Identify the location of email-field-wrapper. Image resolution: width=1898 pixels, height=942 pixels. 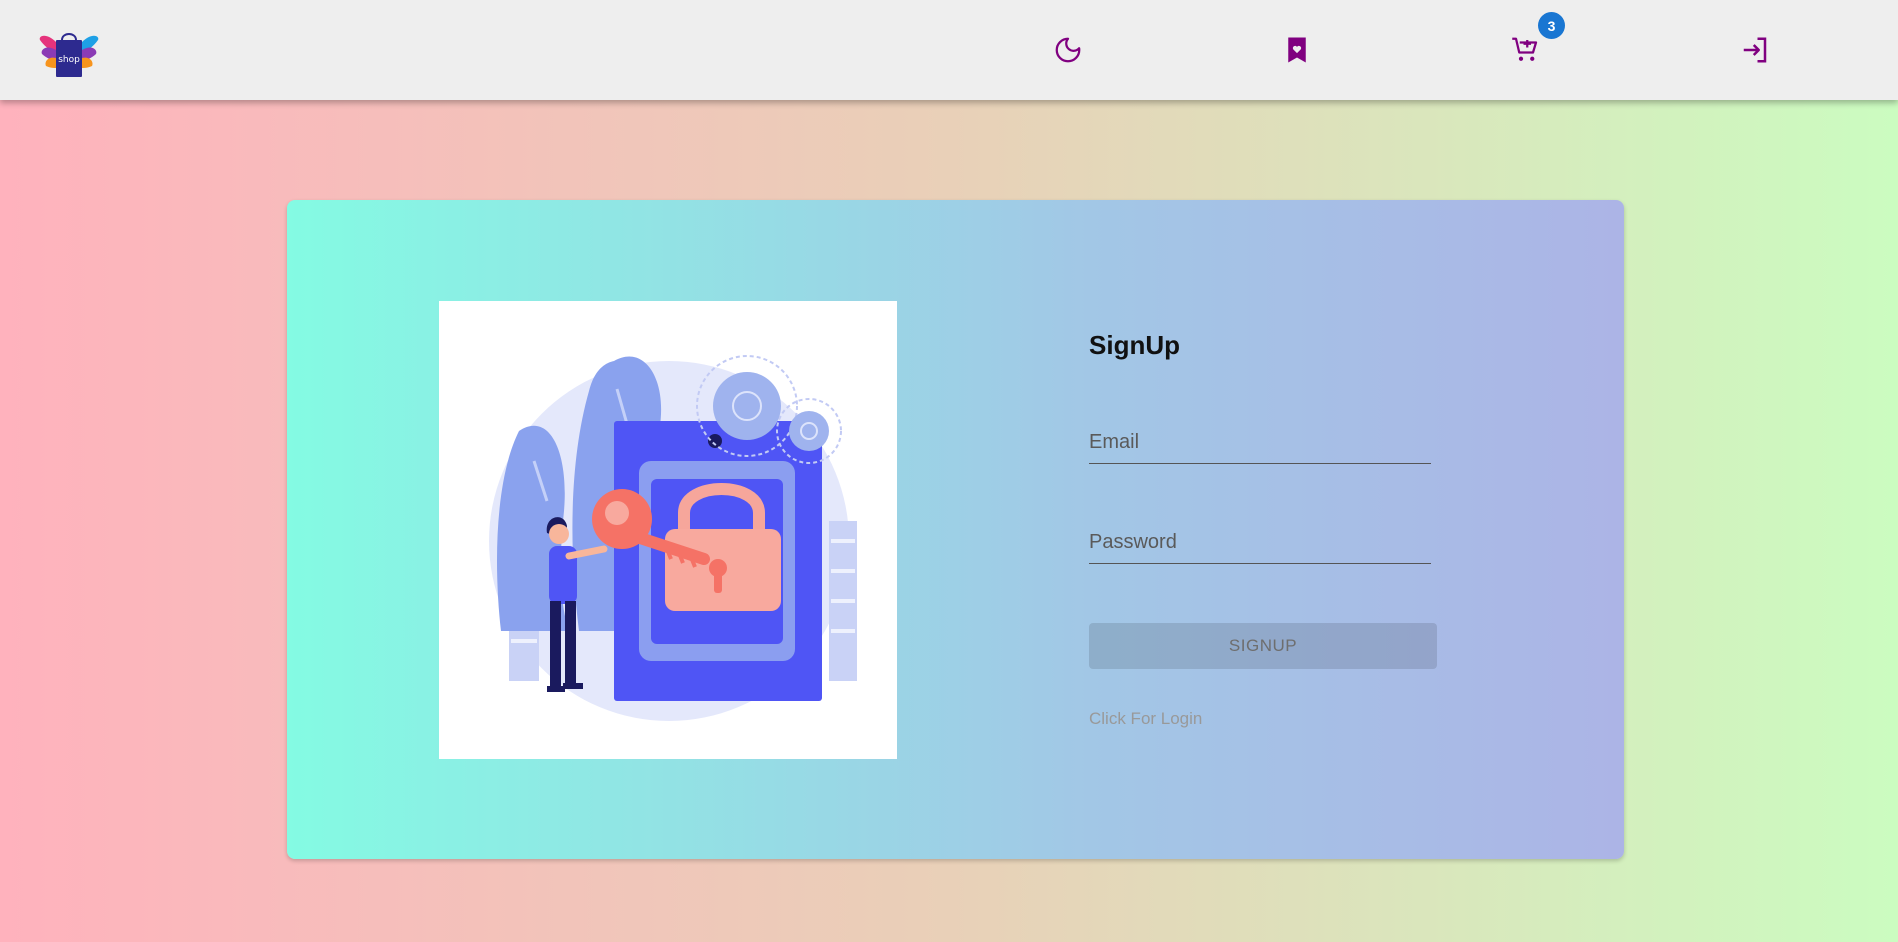
(1260, 443).